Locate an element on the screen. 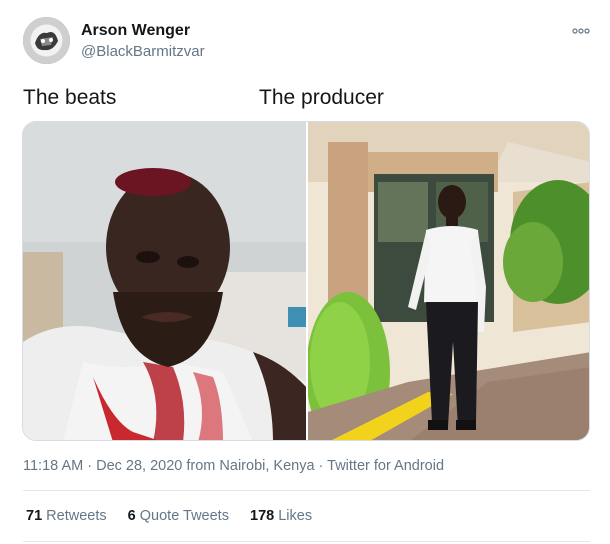 The width and height of the screenshot is (610, 544). engagement-stats: 71 Retweets 6 Quote Tweets 178 Likes is located at coordinates (177, 516).